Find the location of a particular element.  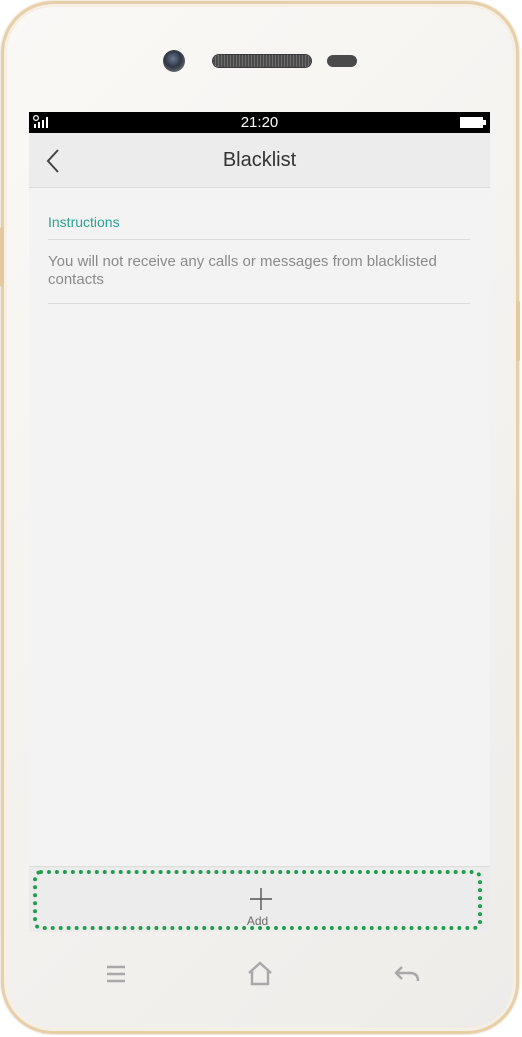

title-bar: Blacklist is located at coordinates (259, 160).